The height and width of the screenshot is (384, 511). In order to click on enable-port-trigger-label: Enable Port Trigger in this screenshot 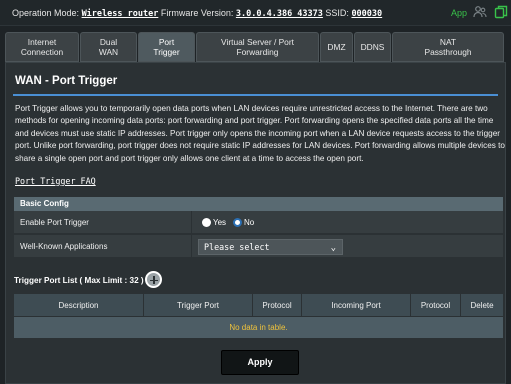, I will do `click(54, 222)`.